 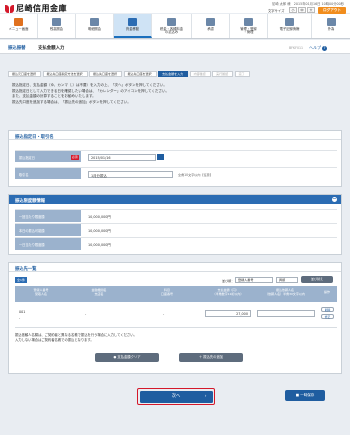 What do you see at coordinates (176, 315) in the screenshot?
I see `table-row: 001 - - - 27,000 削除 修正` at bounding box center [176, 315].